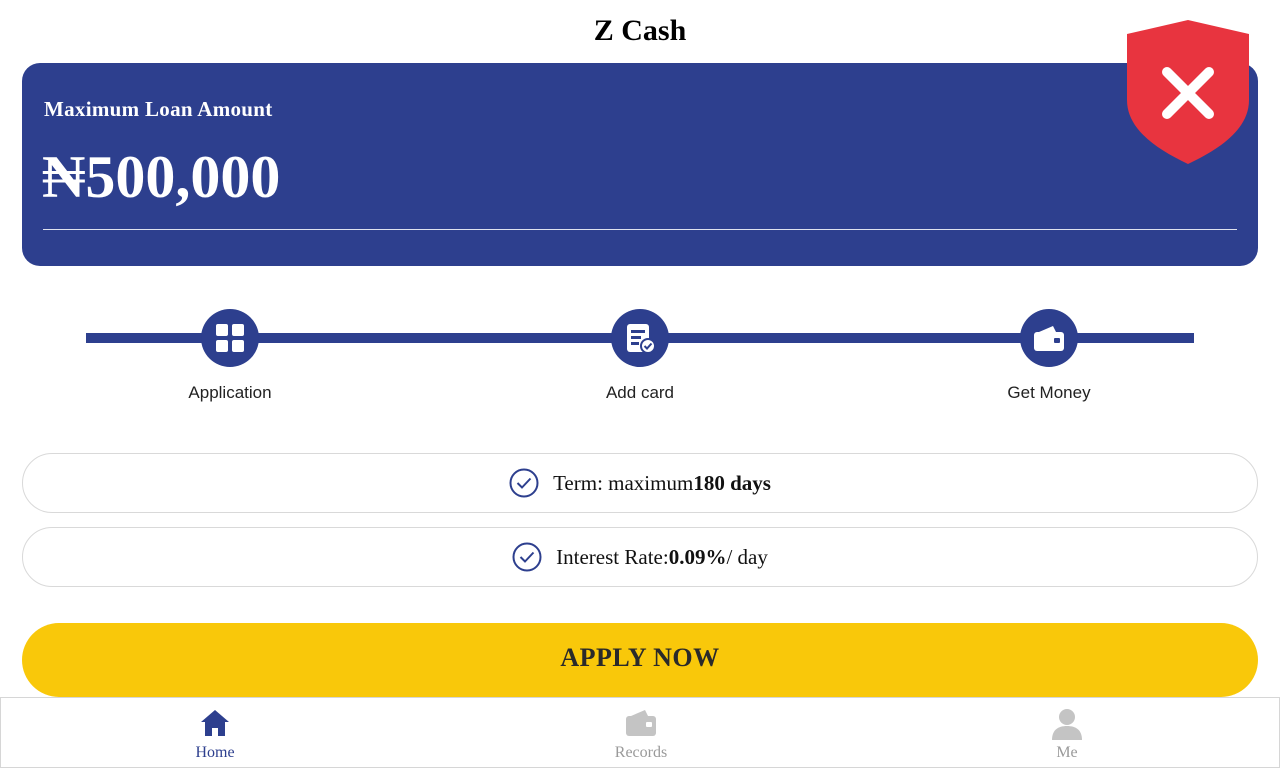  I want to click on step-get-money: Get Money, so click(1049, 356).